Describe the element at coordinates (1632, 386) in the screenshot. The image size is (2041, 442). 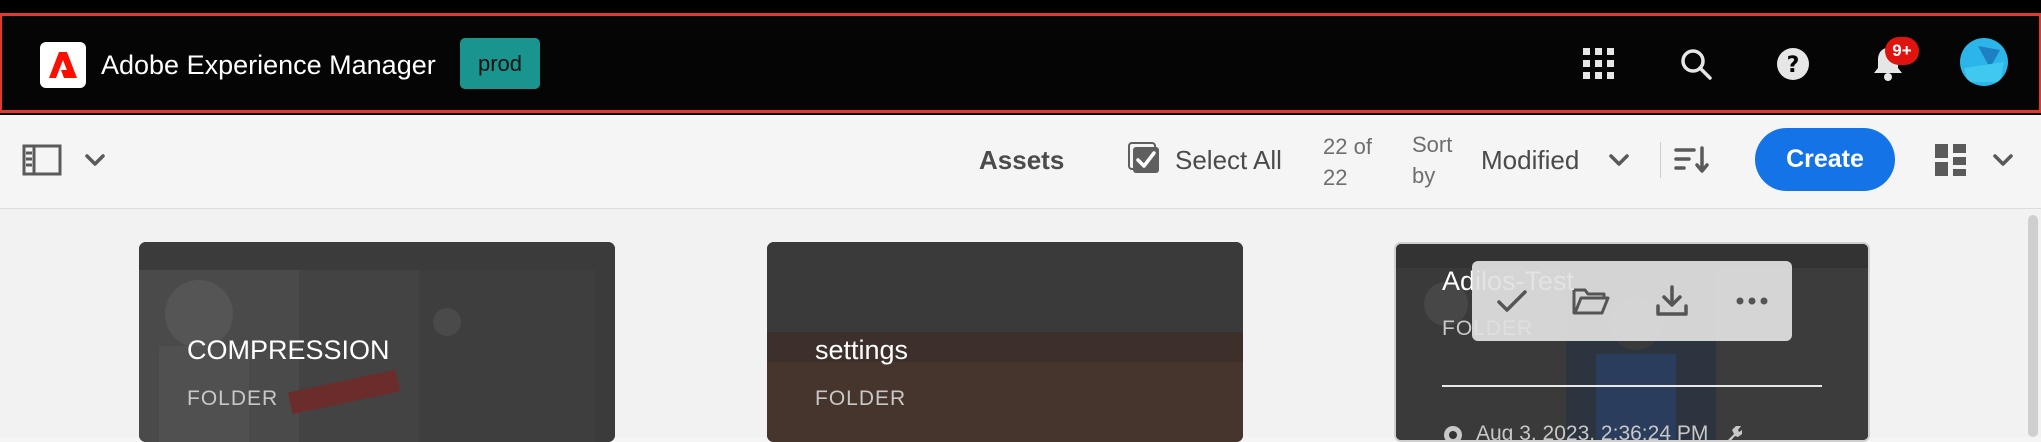
I see `card-divider` at that location.